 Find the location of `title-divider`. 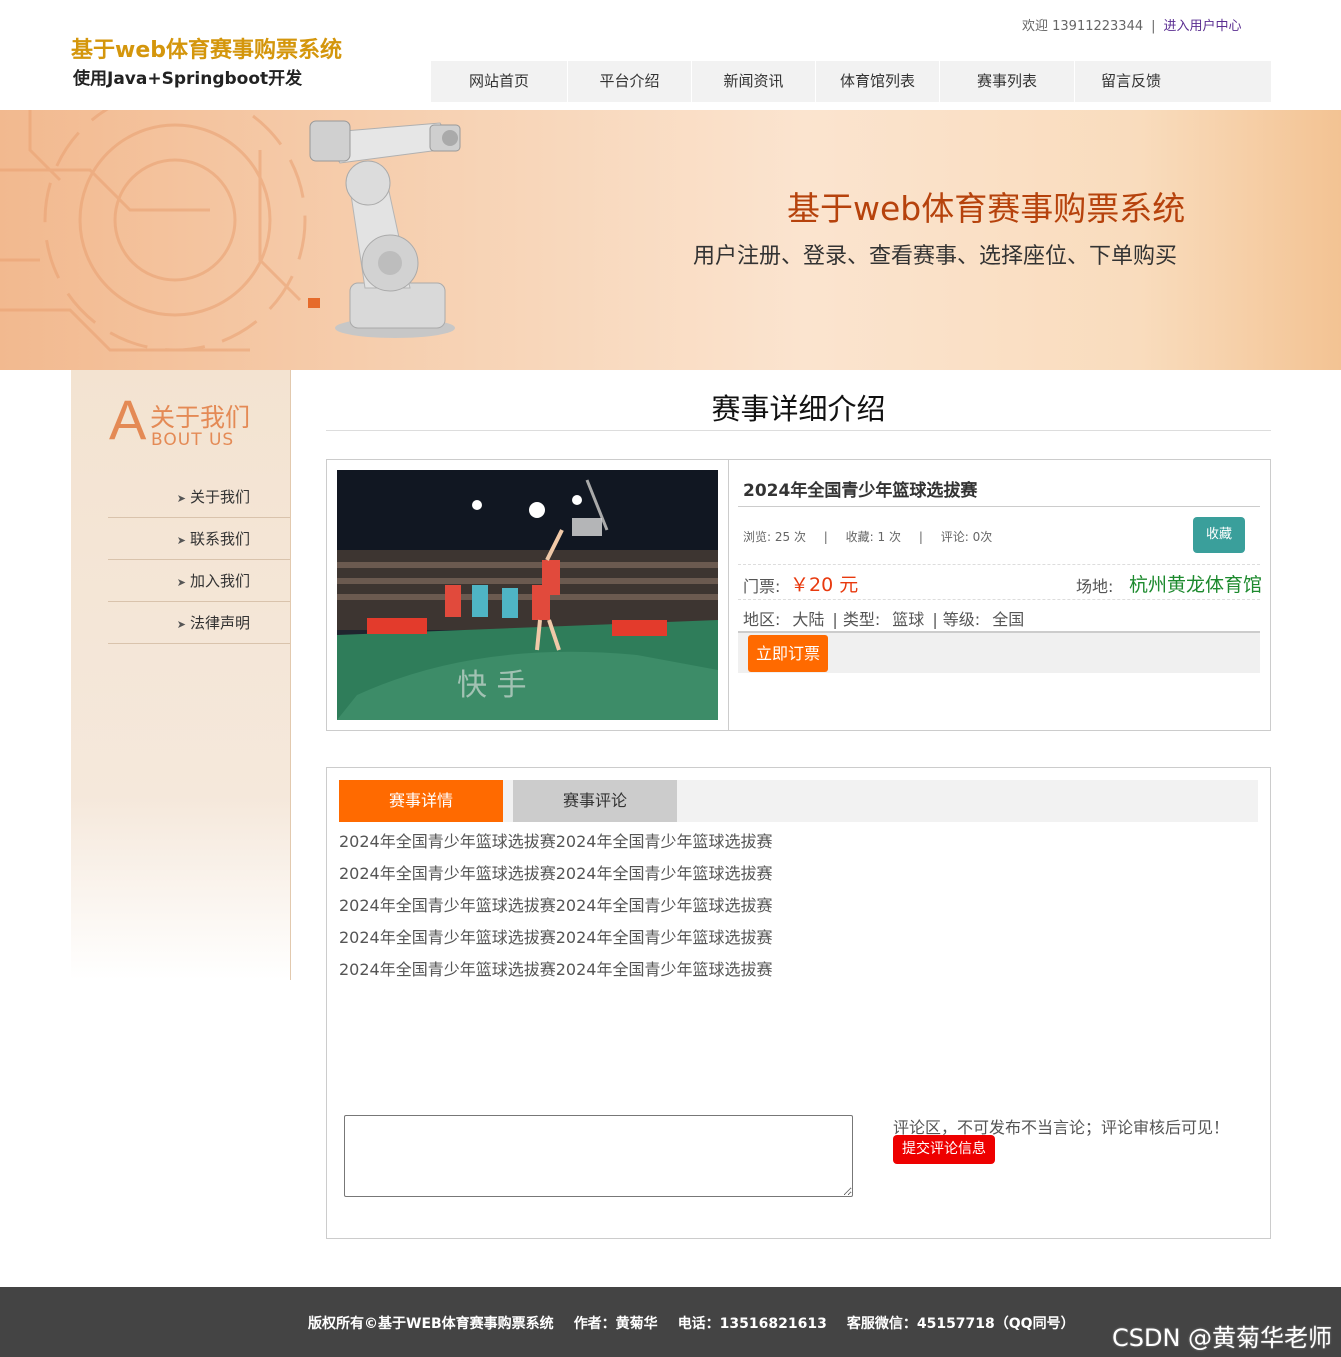

title-divider is located at coordinates (999, 506).